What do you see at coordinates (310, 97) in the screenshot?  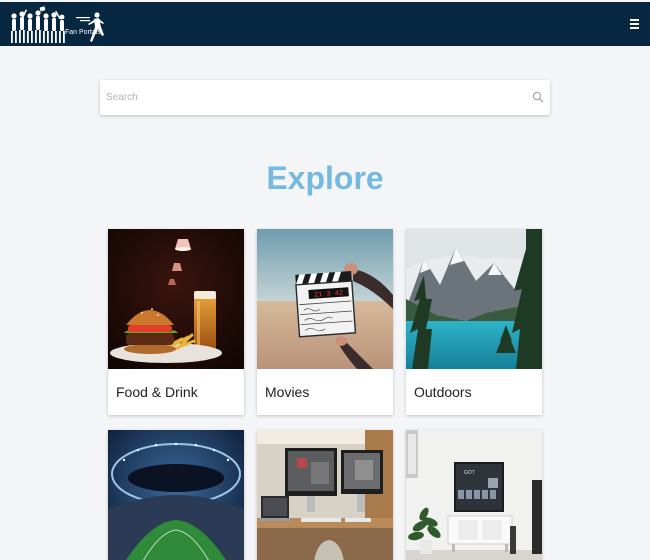 I see `search-input` at bounding box center [310, 97].